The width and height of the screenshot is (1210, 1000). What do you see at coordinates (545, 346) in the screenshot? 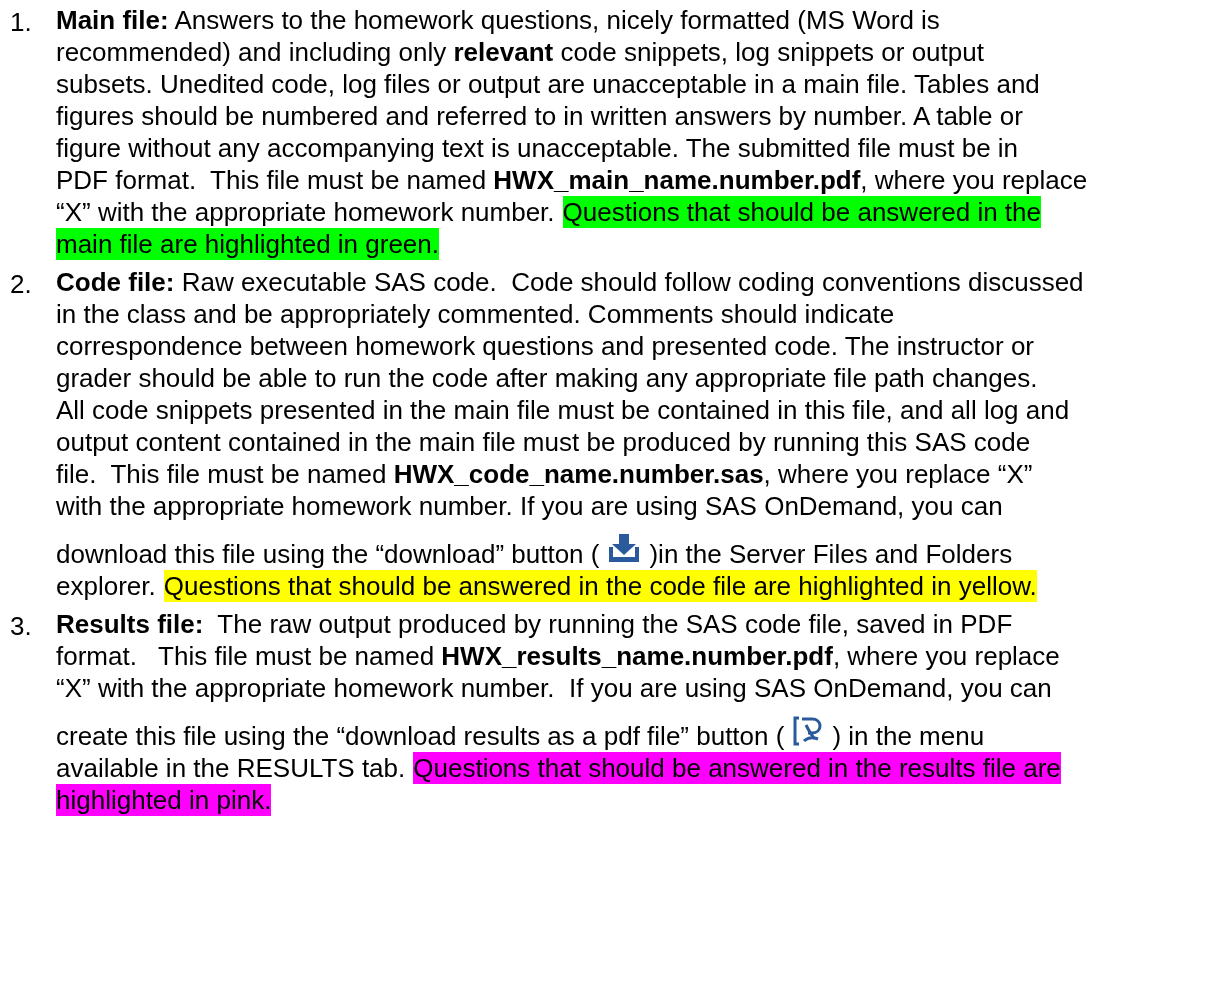
I see `text-line: correspondence between homework questions and presented code. The instructor or` at bounding box center [545, 346].